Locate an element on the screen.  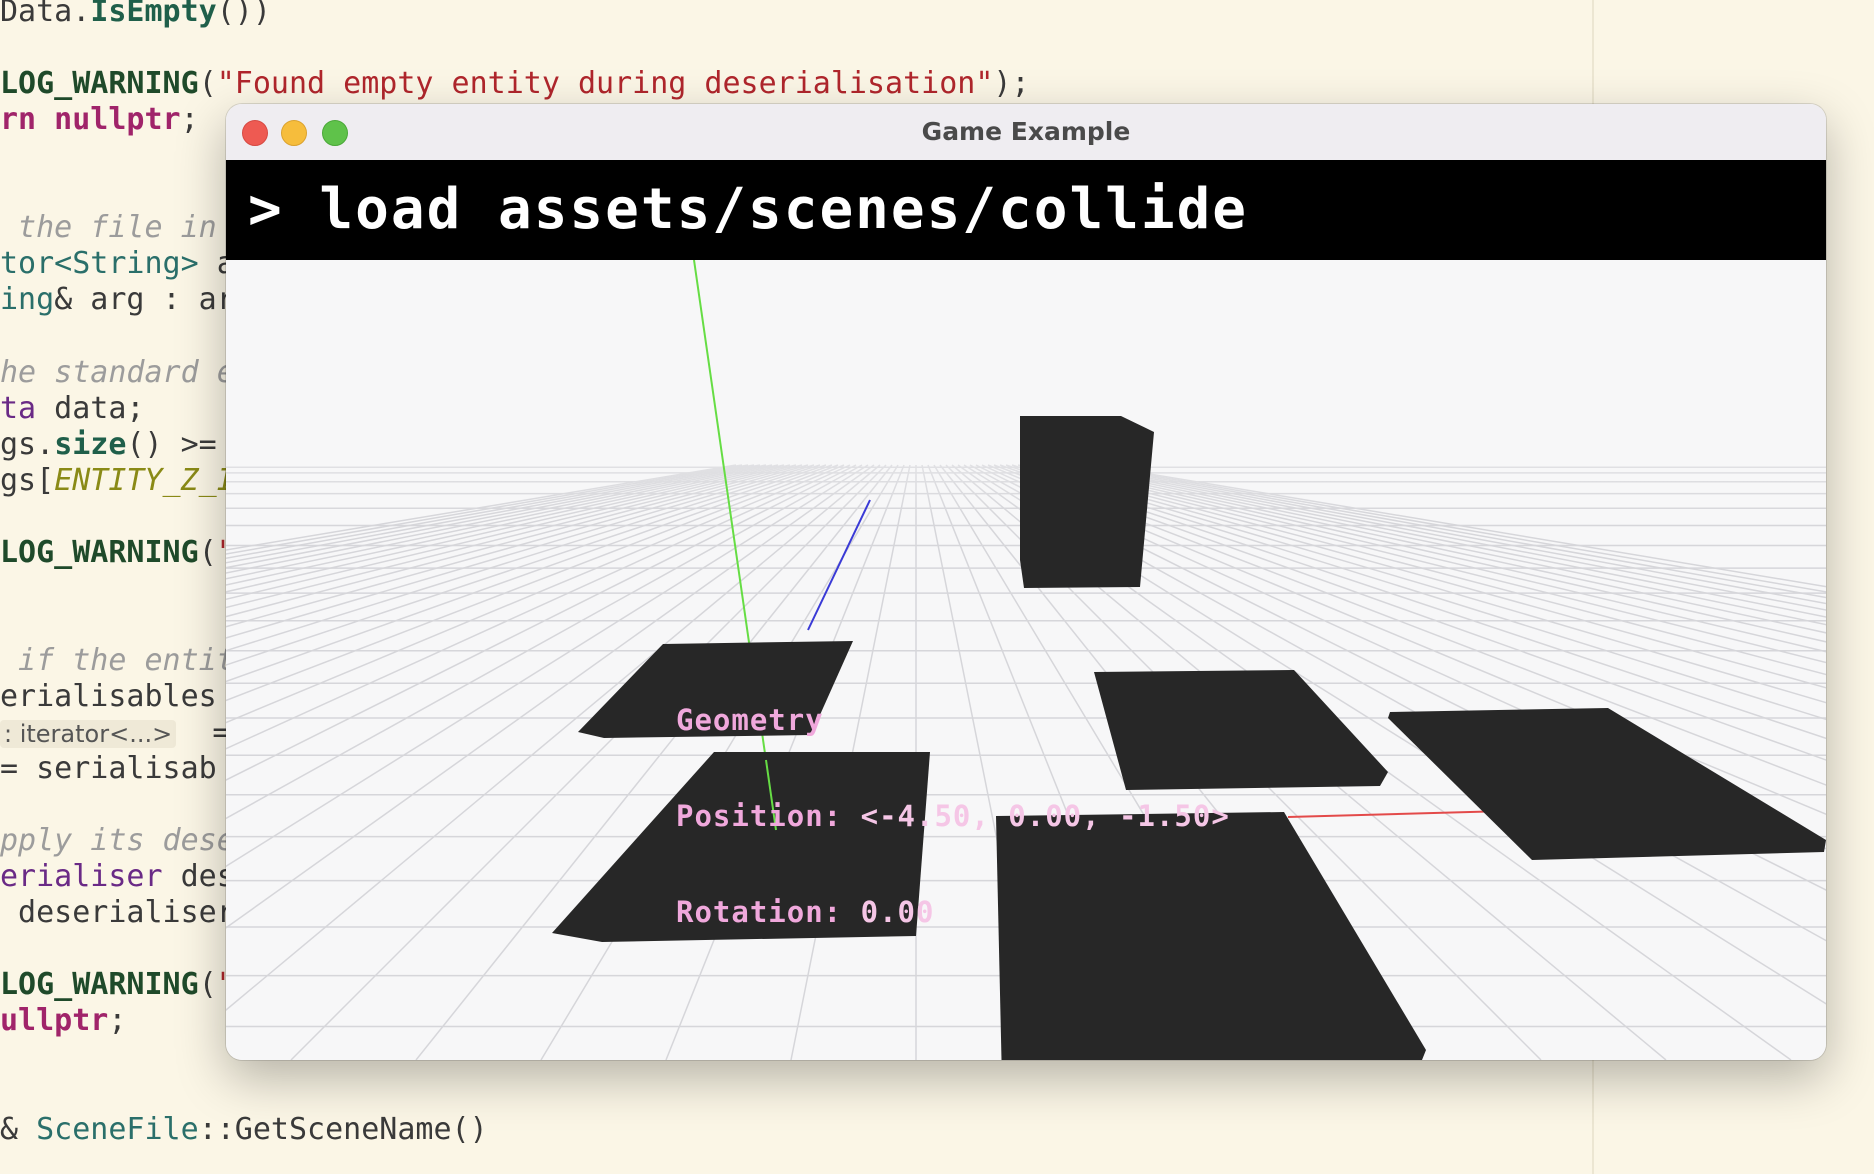
code-line: Data.IsEmpty()) is located at coordinates (135, 15).